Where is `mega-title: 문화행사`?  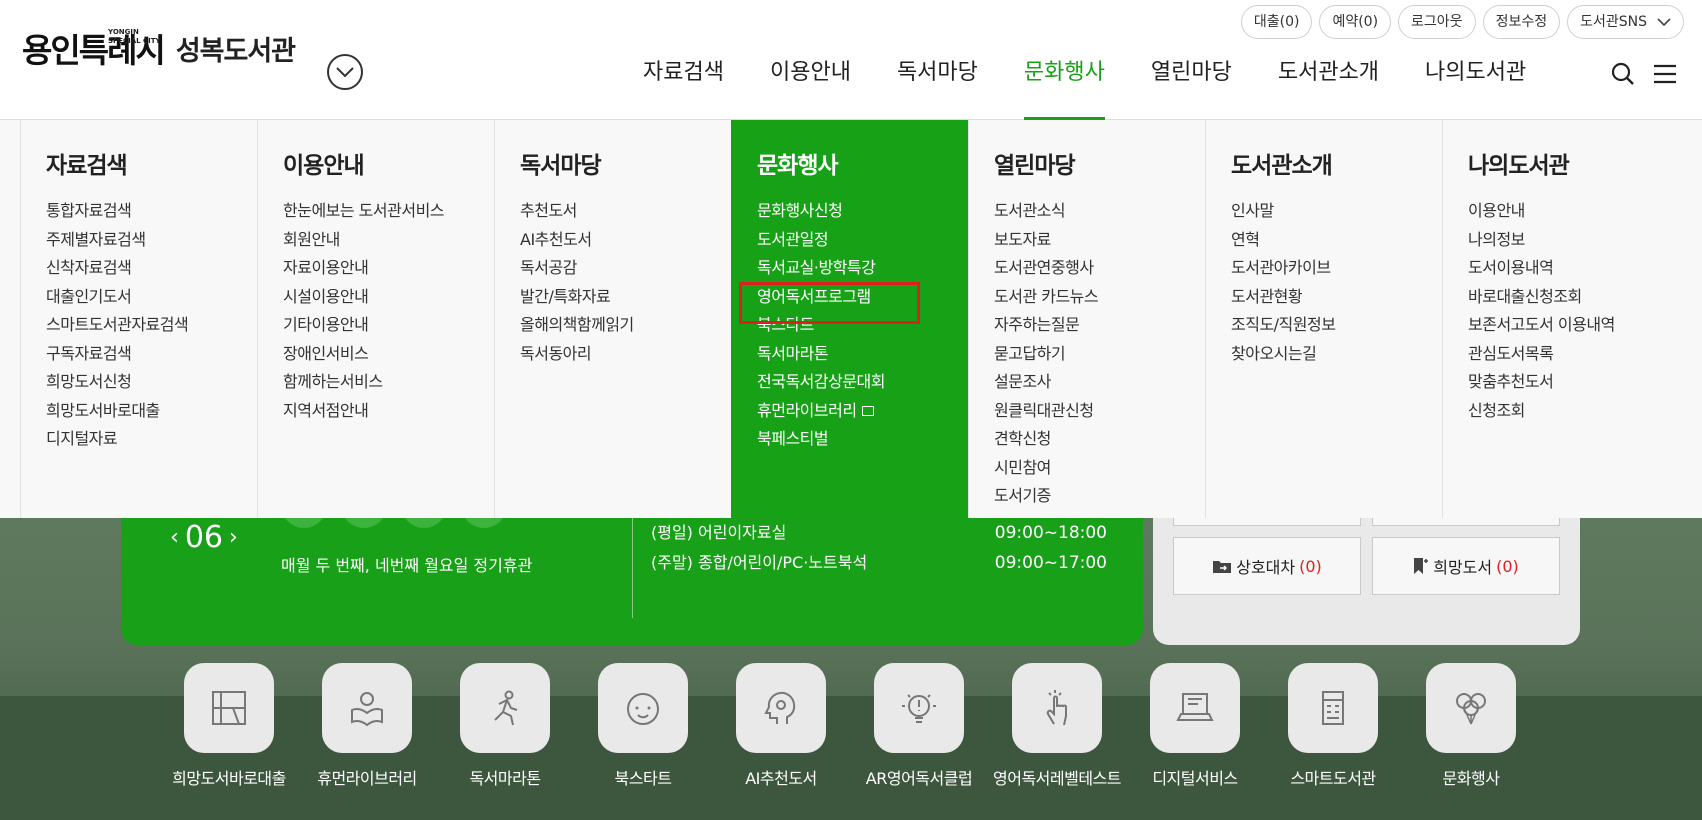
mega-title: 문화행사 is located at coordinates (862, 163).